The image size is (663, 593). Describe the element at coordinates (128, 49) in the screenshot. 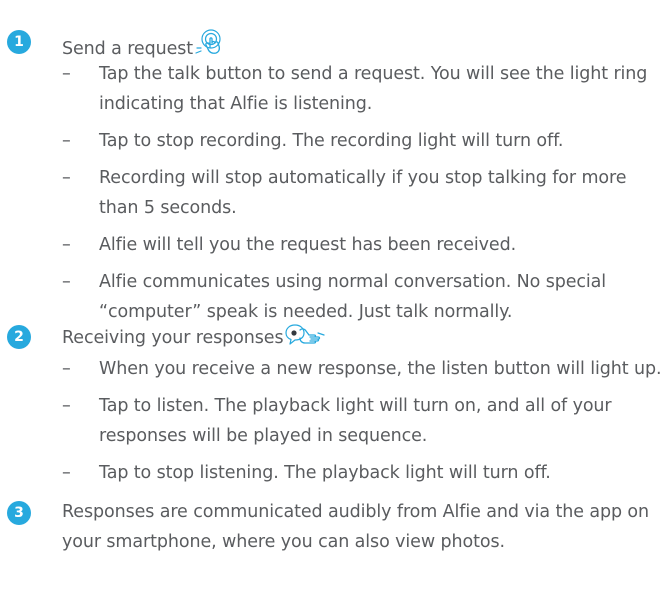

I see `step-heading-text: Send a request` at that location.